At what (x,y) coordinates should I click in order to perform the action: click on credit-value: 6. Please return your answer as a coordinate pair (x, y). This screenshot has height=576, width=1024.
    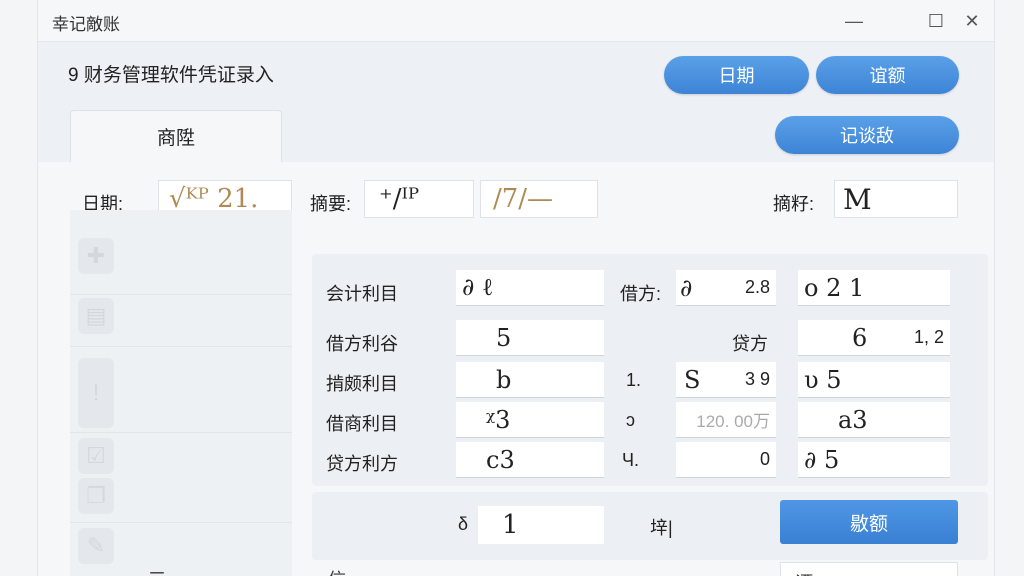
    Looking at the image, I should click on (860, 337).